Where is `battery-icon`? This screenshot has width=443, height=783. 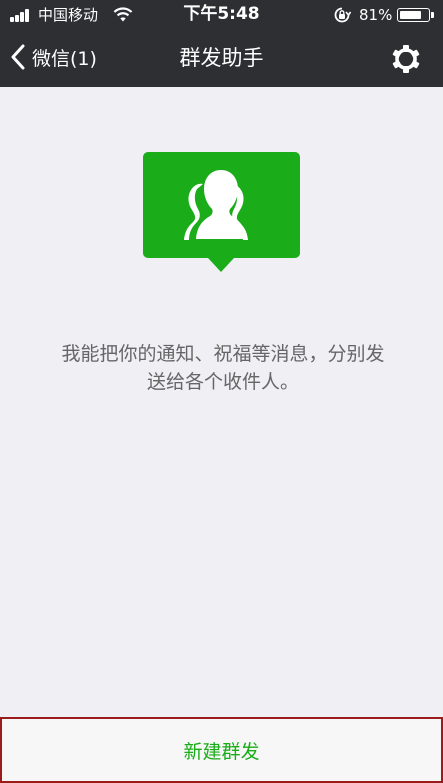
battery-icon is located at coordinates (415, 15).